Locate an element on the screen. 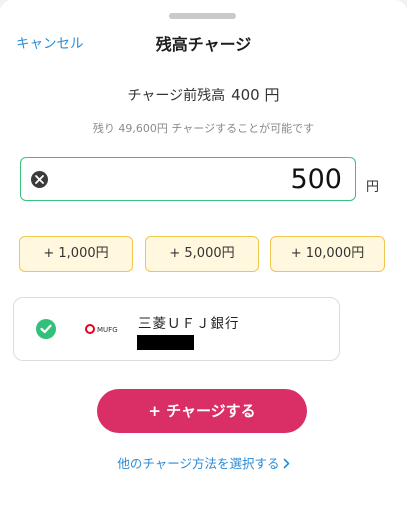 This screenshot has height=511, width=407. mufg-logo-icon: MUFG is located at coordinates (101, 330).